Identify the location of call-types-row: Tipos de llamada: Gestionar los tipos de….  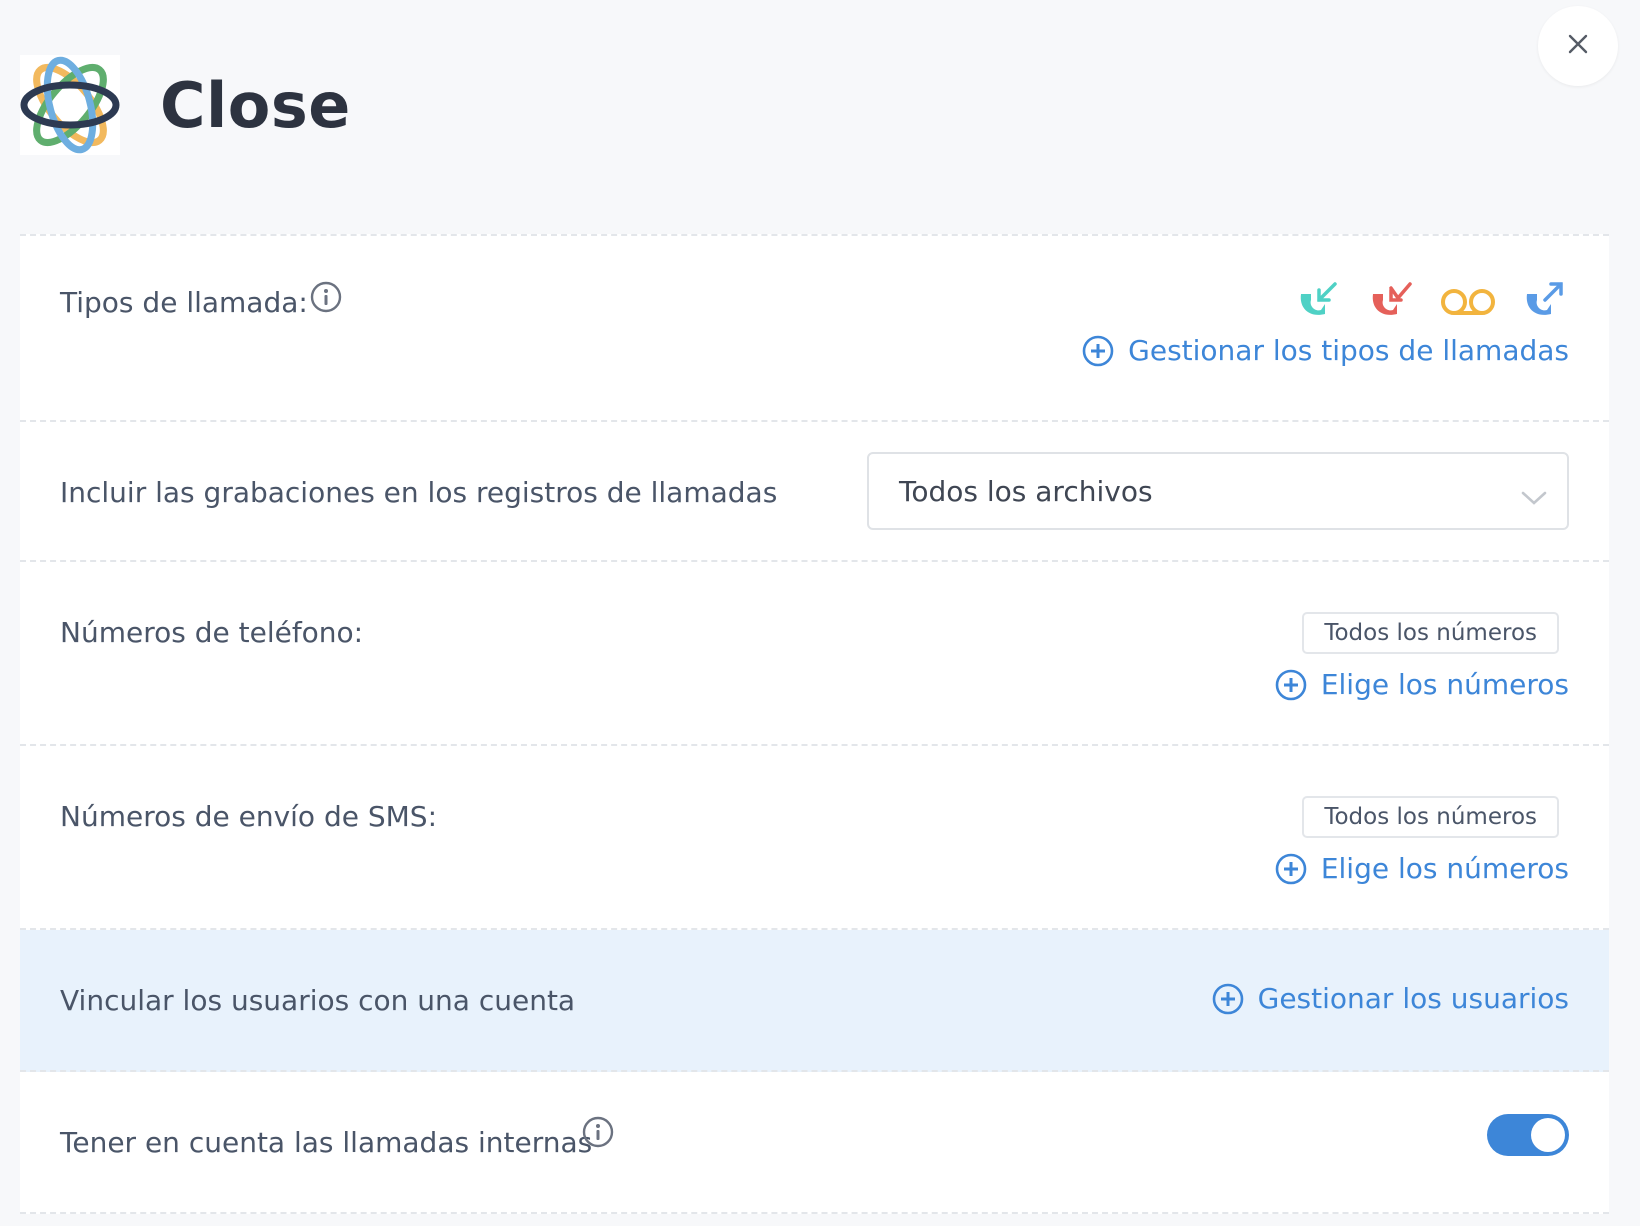
(814, 329).